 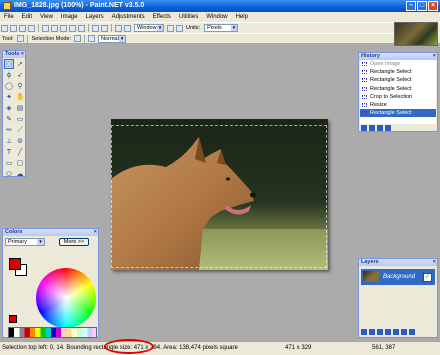 What do you see at coordinates (20, 108) in the screenshot?
I see `gradient-tool-icon: ▤` at bounding box center [20, 108].